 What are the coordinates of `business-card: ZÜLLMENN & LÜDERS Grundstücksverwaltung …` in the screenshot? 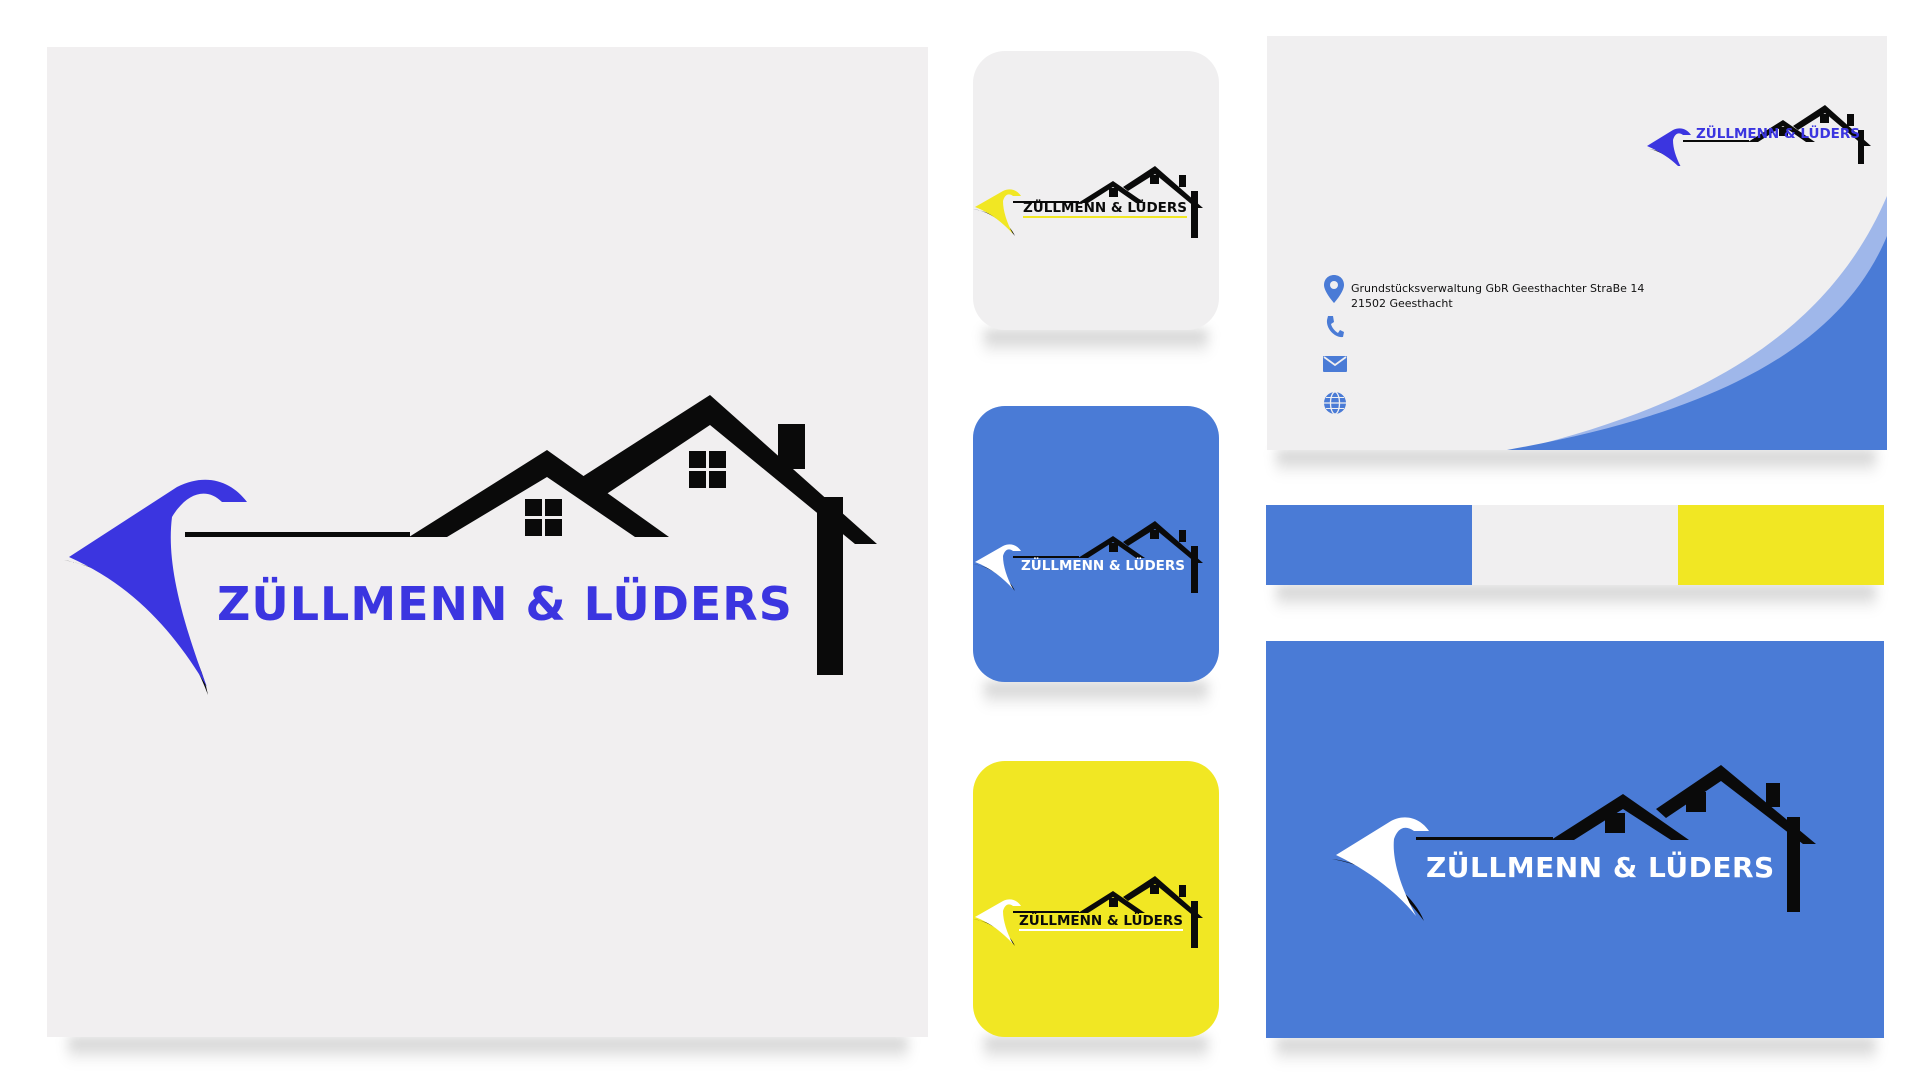 It's located at (1577, 243).